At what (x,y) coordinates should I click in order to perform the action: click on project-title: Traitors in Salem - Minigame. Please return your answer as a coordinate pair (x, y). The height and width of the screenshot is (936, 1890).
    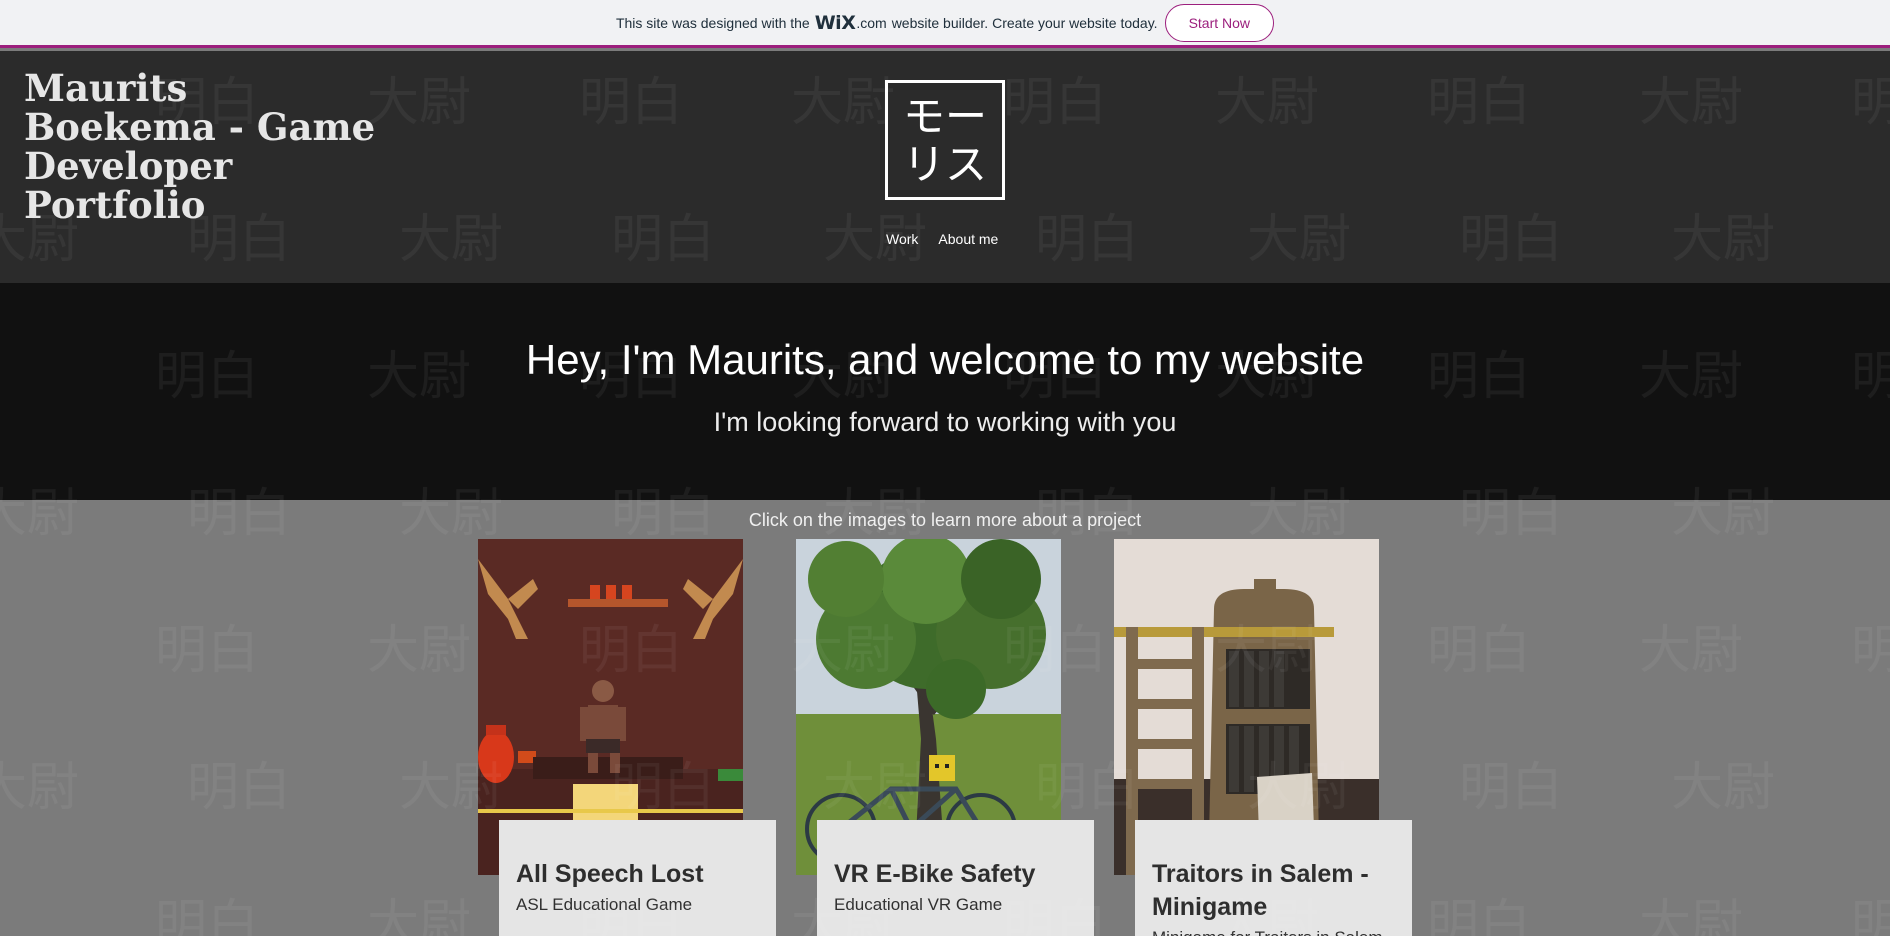
    Looking at the image, I should click on (1260, 890).